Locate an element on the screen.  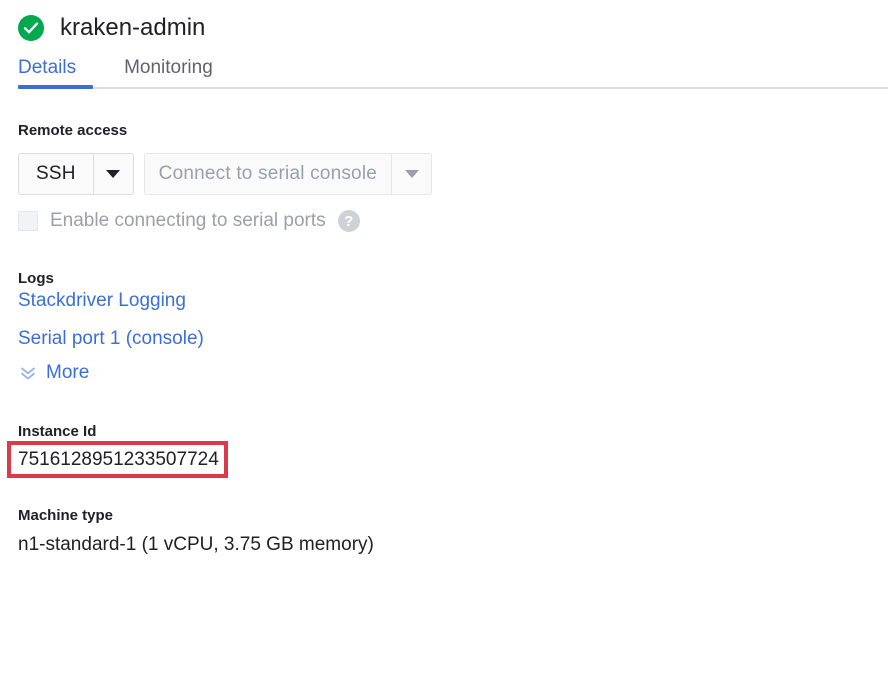
instance-id-value-wrap: 7516128951233507724 is located at coordinates (117, 459).